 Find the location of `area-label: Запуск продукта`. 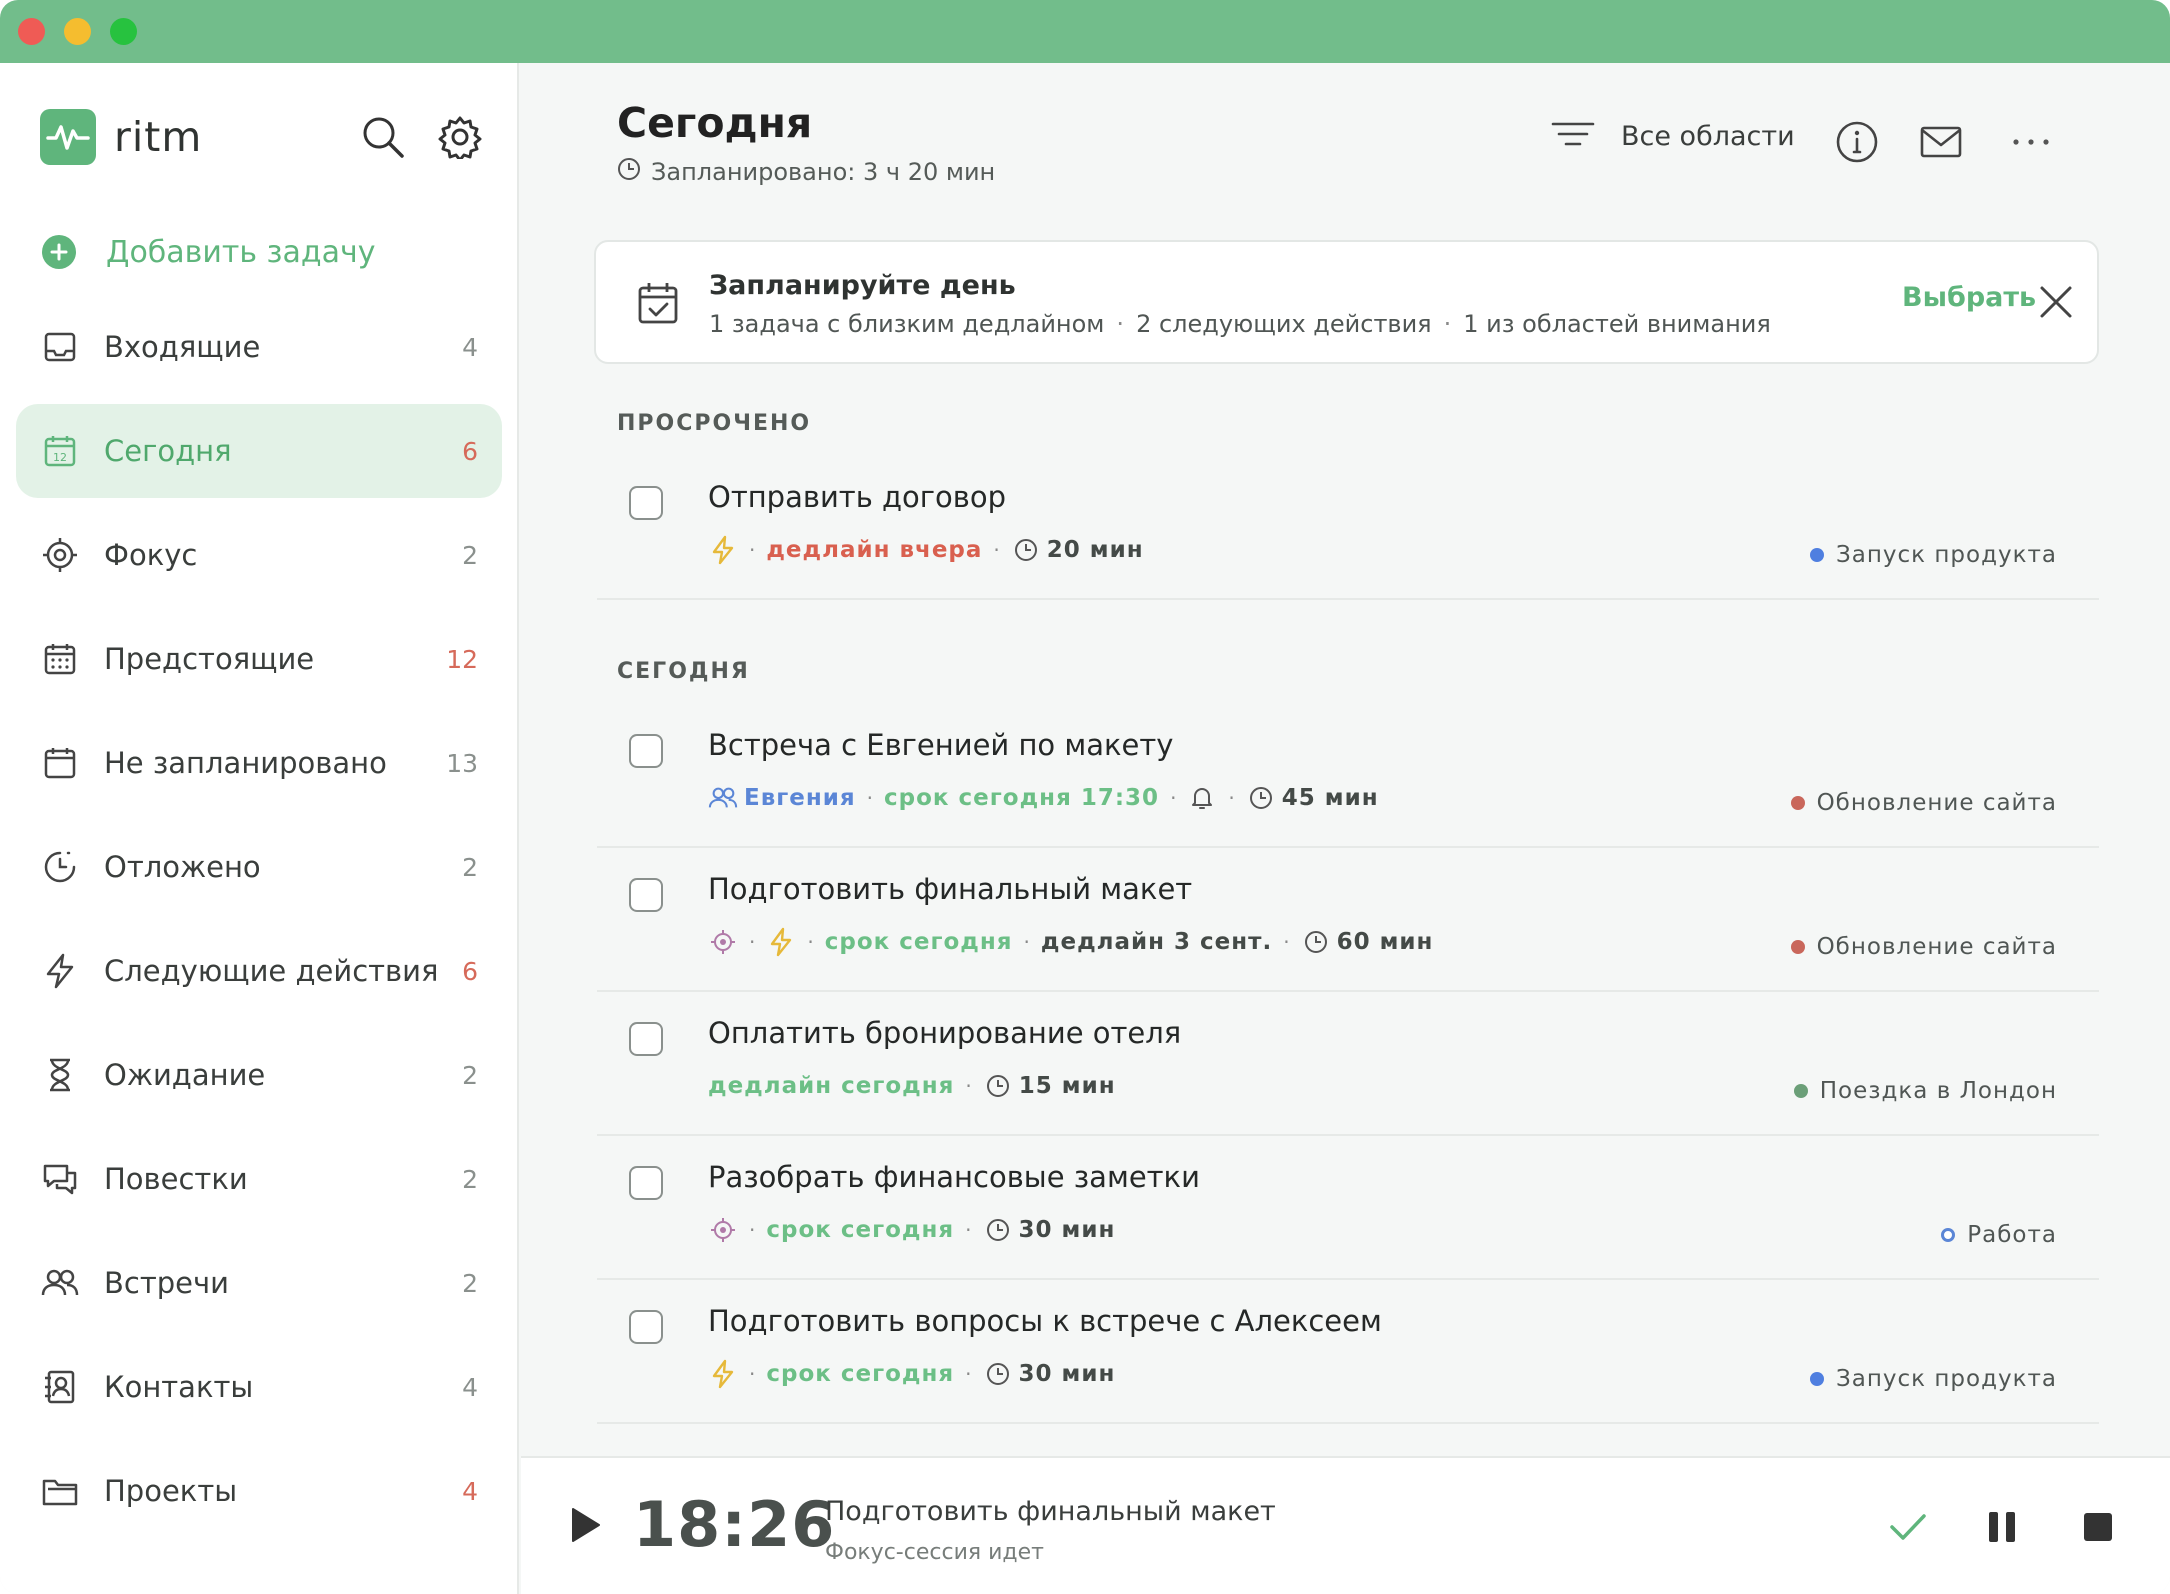

area-label: Запуск продукта is located at coordinates (1946, 555).